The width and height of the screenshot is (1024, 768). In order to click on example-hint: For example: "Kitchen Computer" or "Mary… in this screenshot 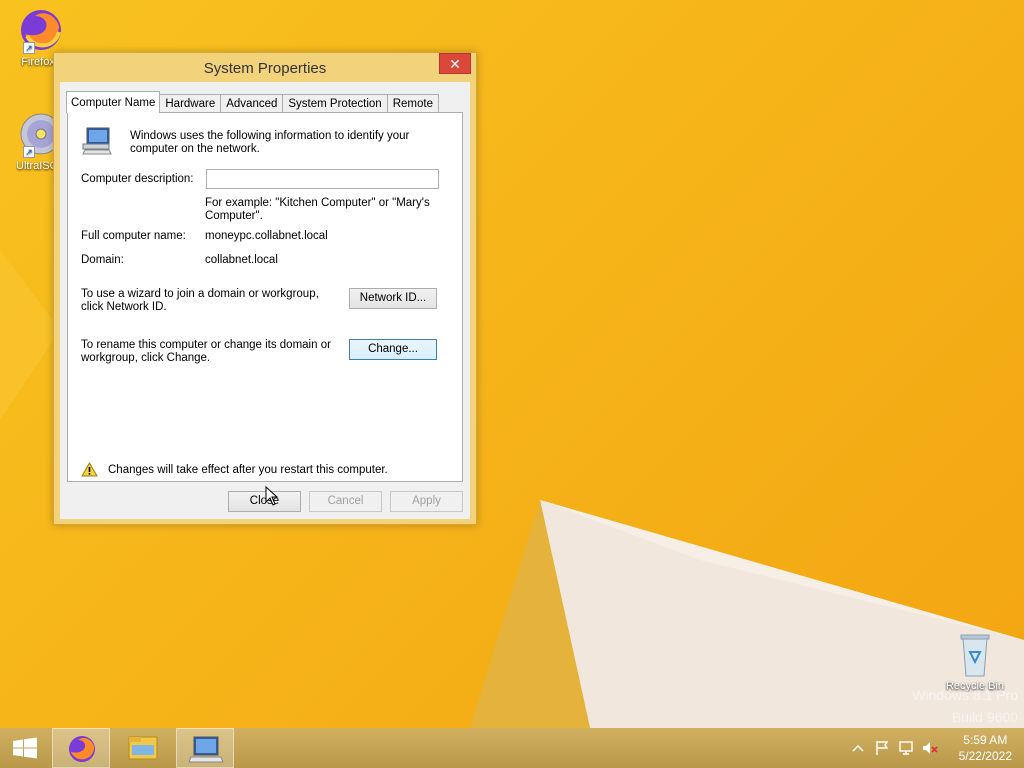, I will do `click(317, 209)`.